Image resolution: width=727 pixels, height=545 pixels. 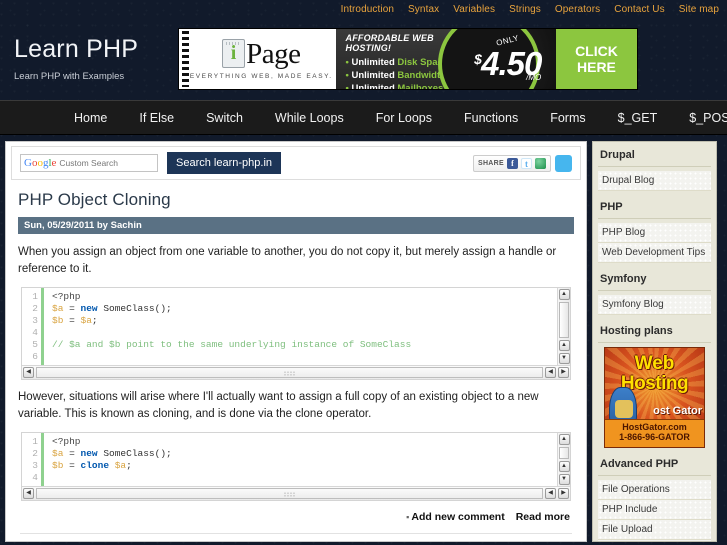 What do you see at coordinates (654, 181) in the screenshot?
I see `sidebar-item-drupal-blog: Drupal Blog` at bounding box center [654, 181].